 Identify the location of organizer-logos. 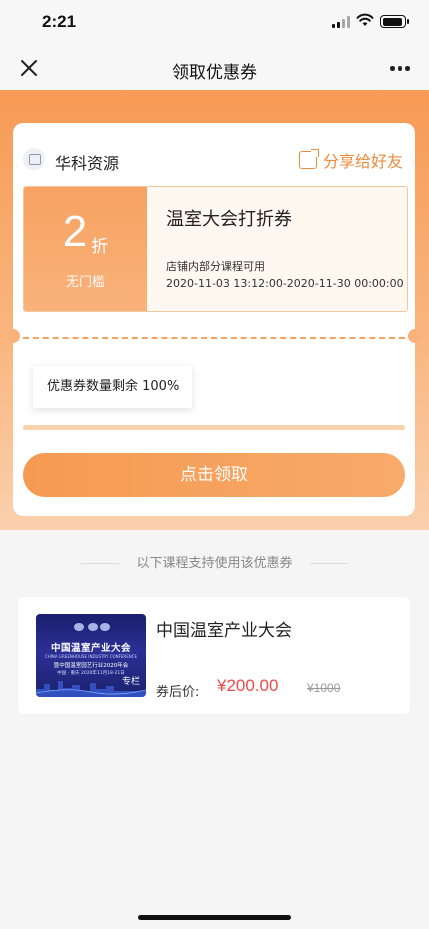
(92, 627).